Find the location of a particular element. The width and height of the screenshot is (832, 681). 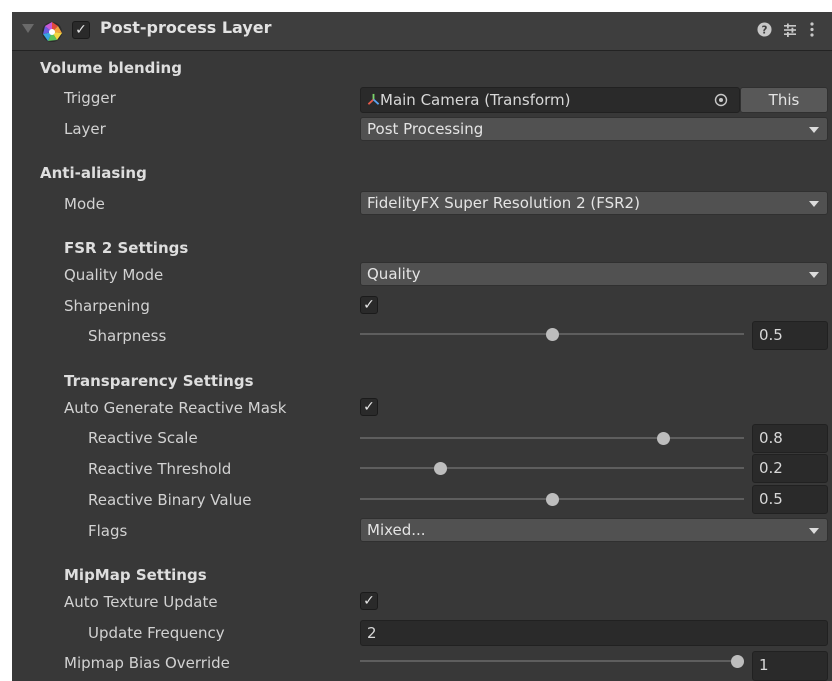

reactive-scale-slider-track is located at coordinates (552, 438).